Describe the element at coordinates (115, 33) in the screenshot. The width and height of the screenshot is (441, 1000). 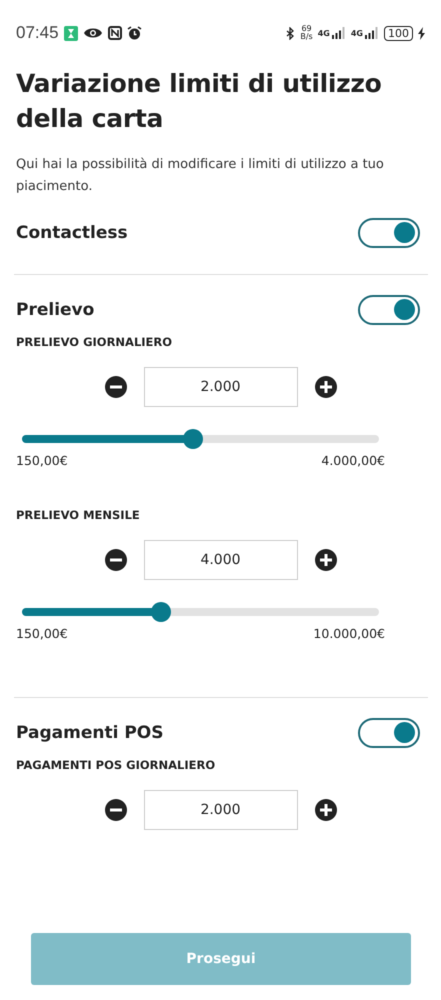
I see `nfc-icon` at that location.